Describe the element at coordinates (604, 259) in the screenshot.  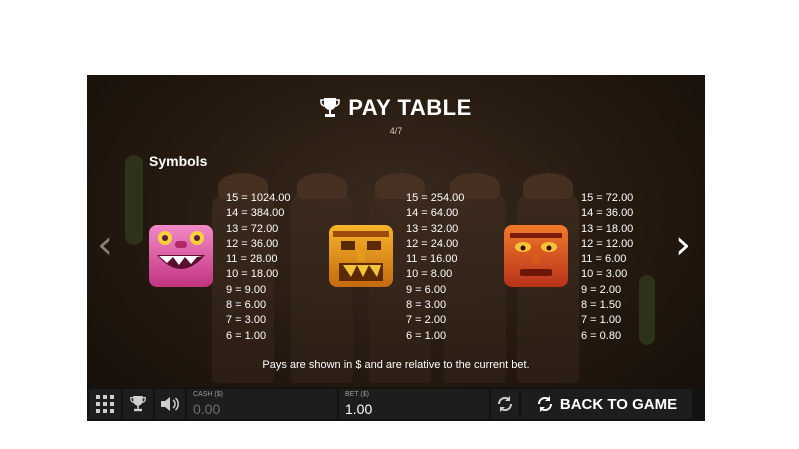
I see `pay-row: 11 = 6.00` at that location.